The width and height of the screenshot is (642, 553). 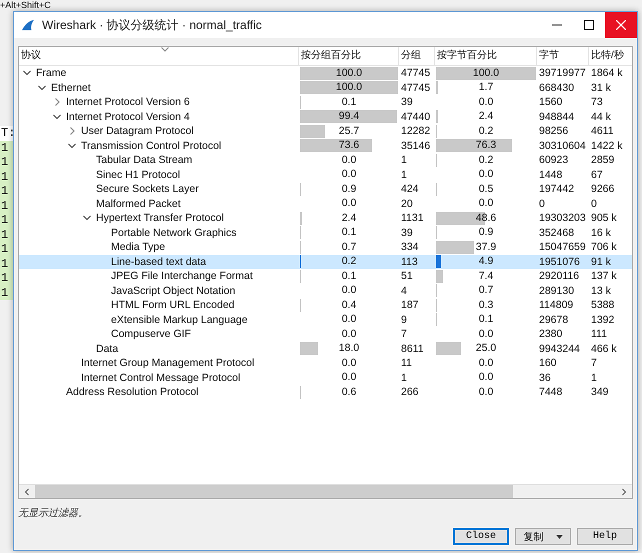 I want to click on protocol-name: Internet Control Message Protocol, so click(x=160, y=378).